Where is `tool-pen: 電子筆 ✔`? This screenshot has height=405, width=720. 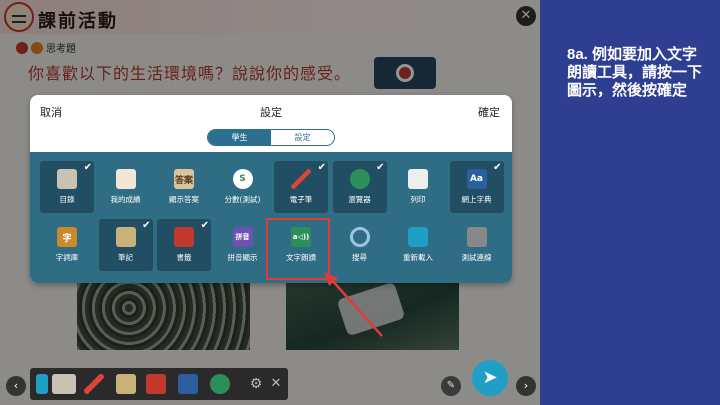 tool-pen: 電子筆 ✔ is located at coordinates (301, 187).